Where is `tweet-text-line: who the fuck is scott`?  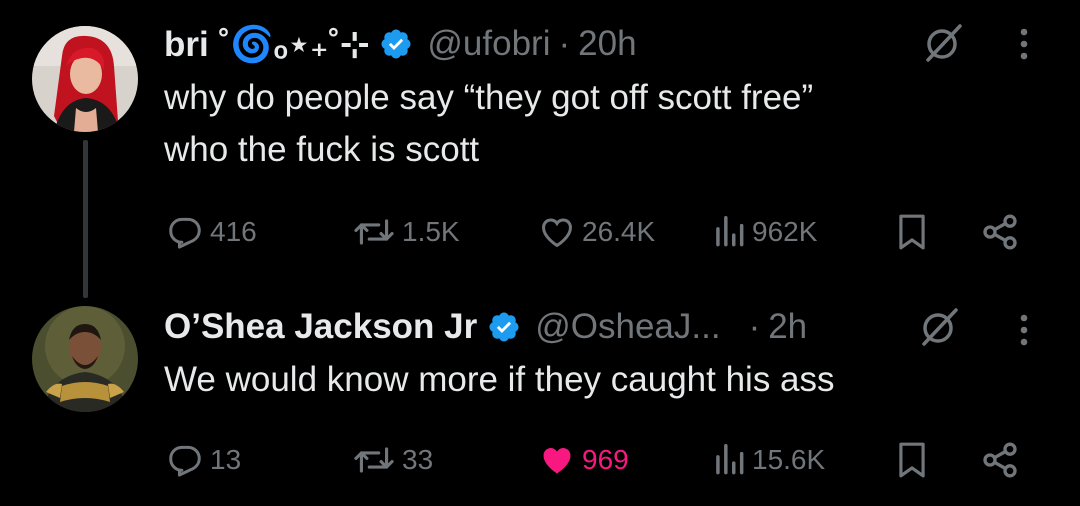
tweet-text-line: who the fuck is scott is located at coordinates (322, 149).